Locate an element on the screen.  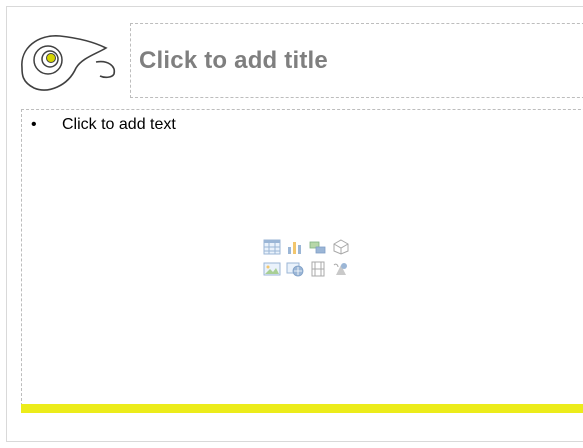
bullet-item: • Click to add text is located at coordinates (102, 125).